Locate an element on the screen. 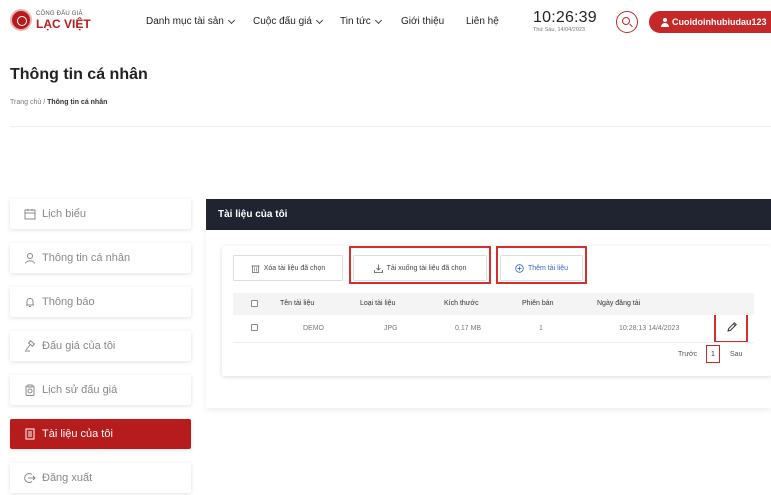 This screenshot has width=771, height=495. sidebar-item-label: Đăng xuất is located at coordinates (67, 478).